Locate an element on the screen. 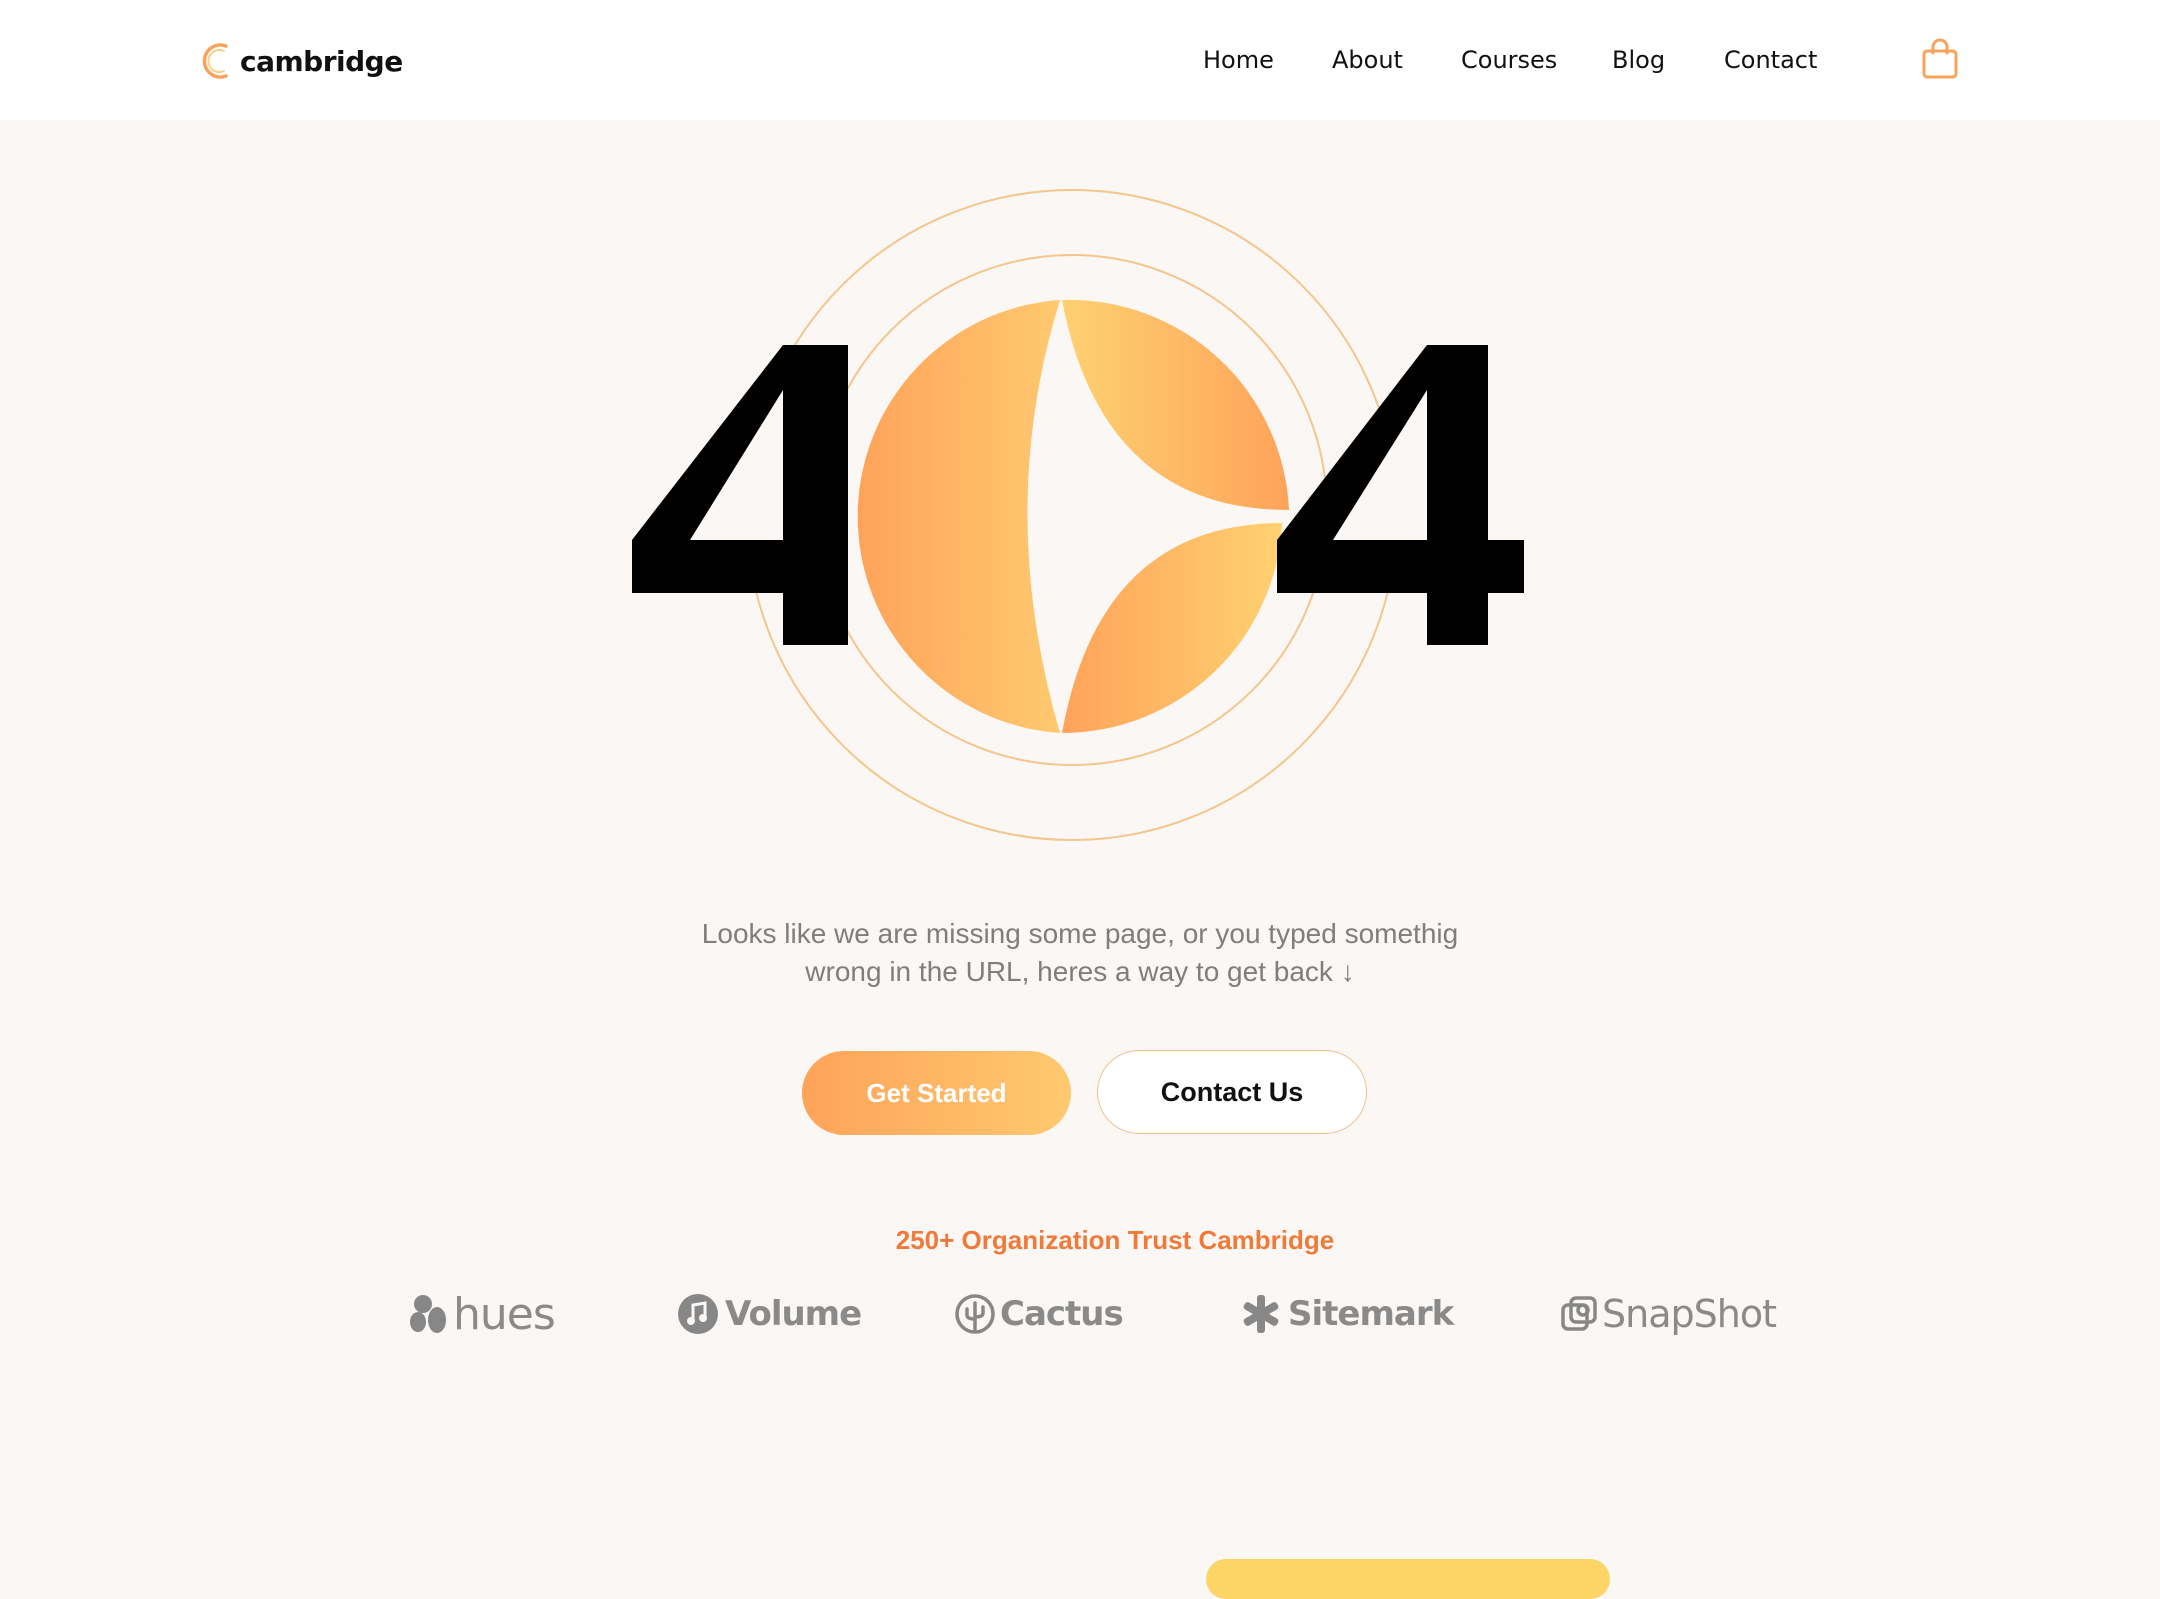  logo-c-icon is located at coordinates (215, 61).